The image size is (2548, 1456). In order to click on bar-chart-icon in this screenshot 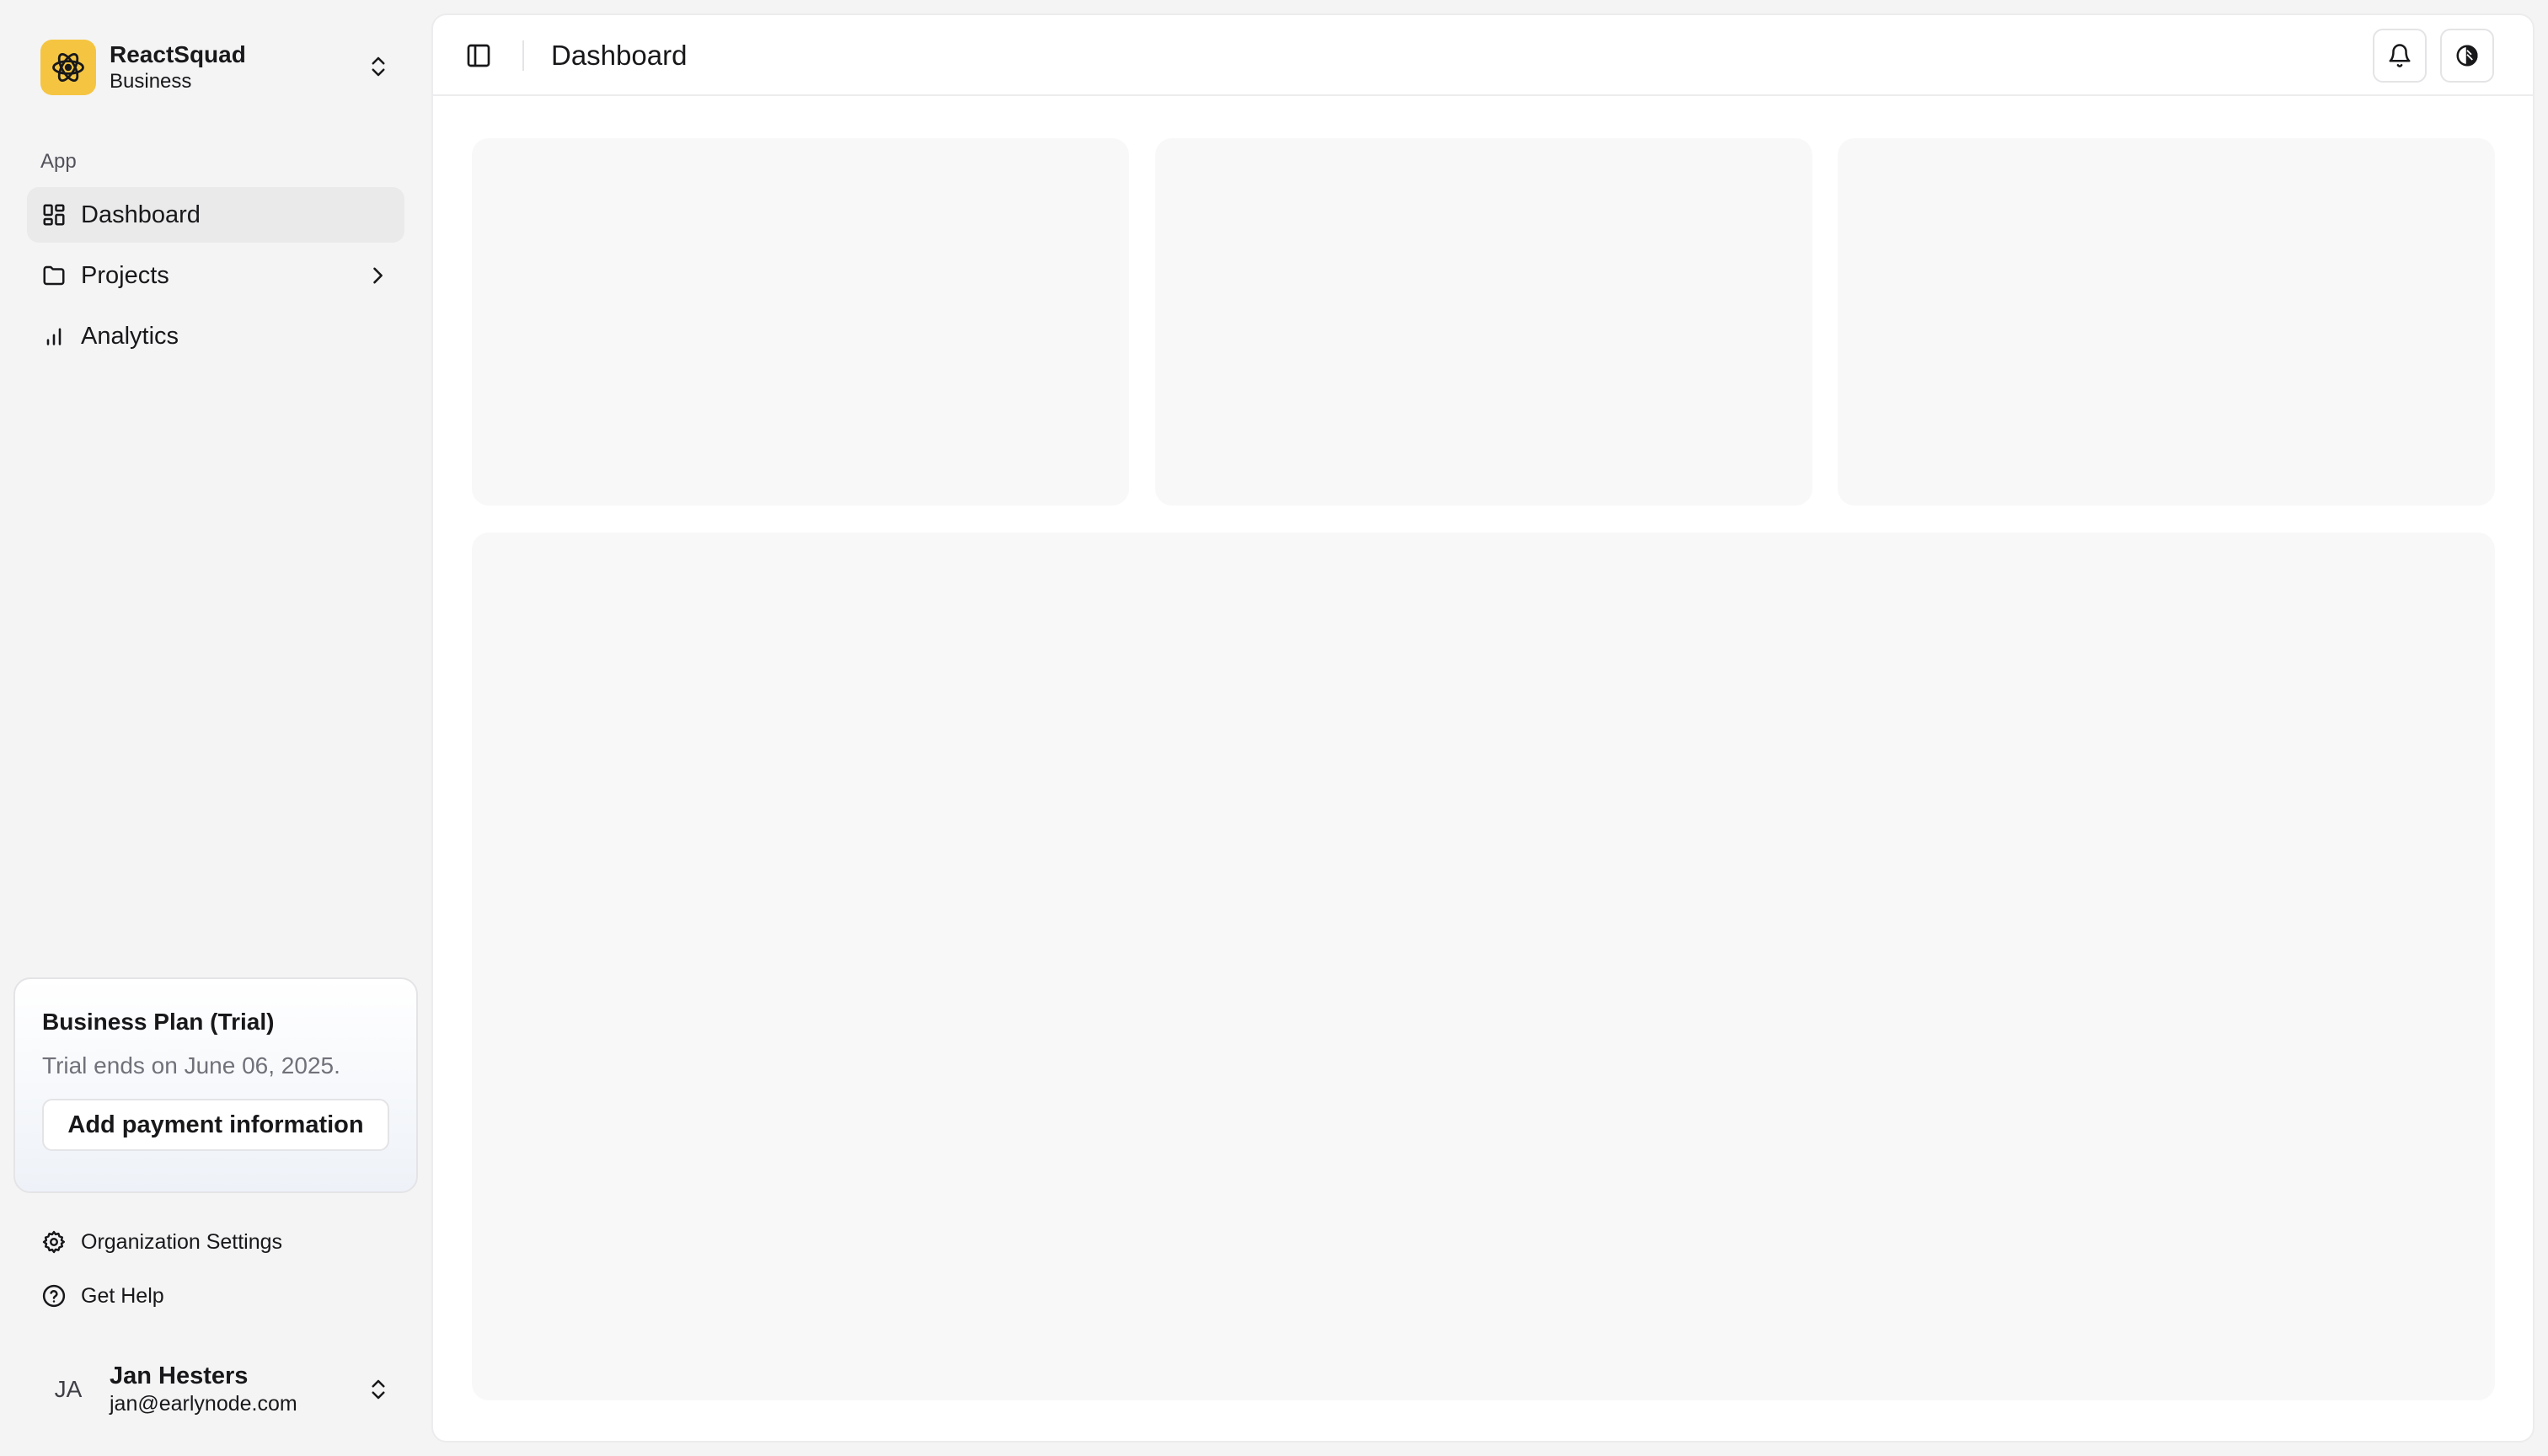, I will do `click(53, 336)`.